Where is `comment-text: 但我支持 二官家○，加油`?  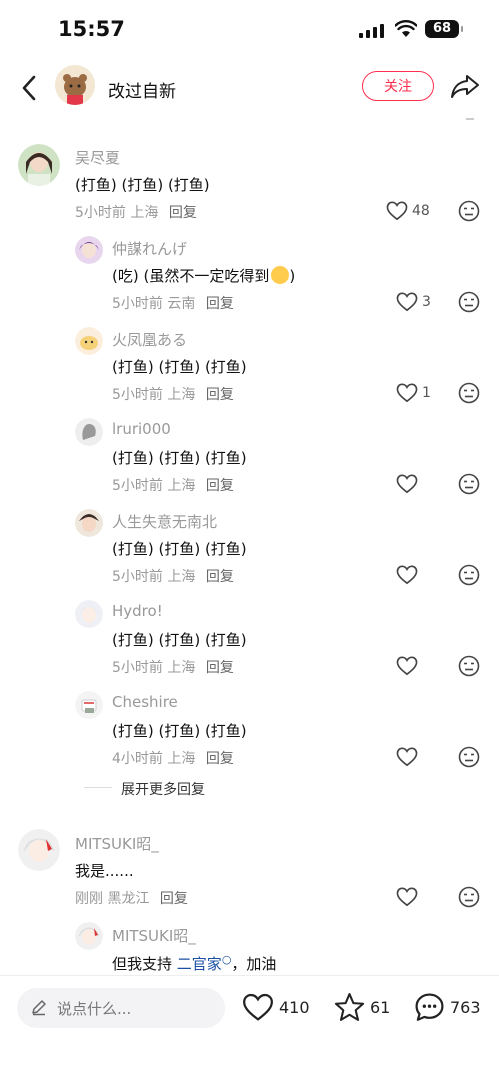
comment-text: 但我支持 二官家○，加油 is located at coordinates (194, 963).